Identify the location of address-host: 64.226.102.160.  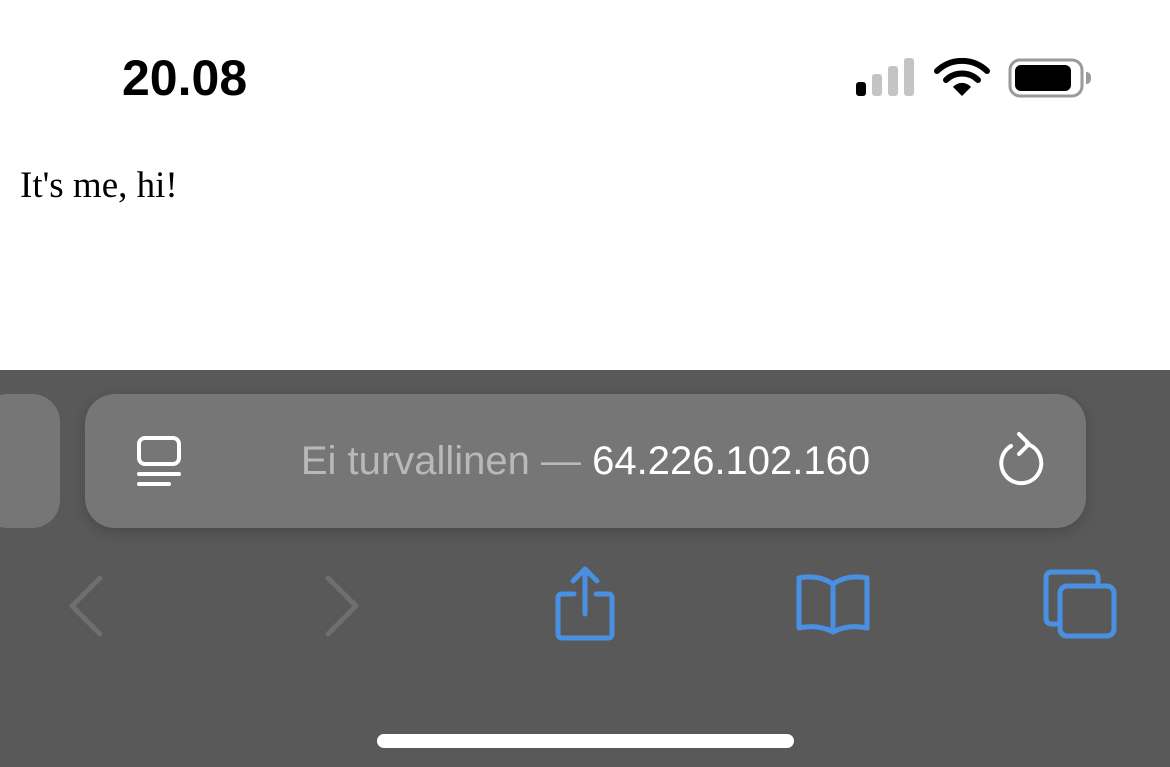
(731, 461).